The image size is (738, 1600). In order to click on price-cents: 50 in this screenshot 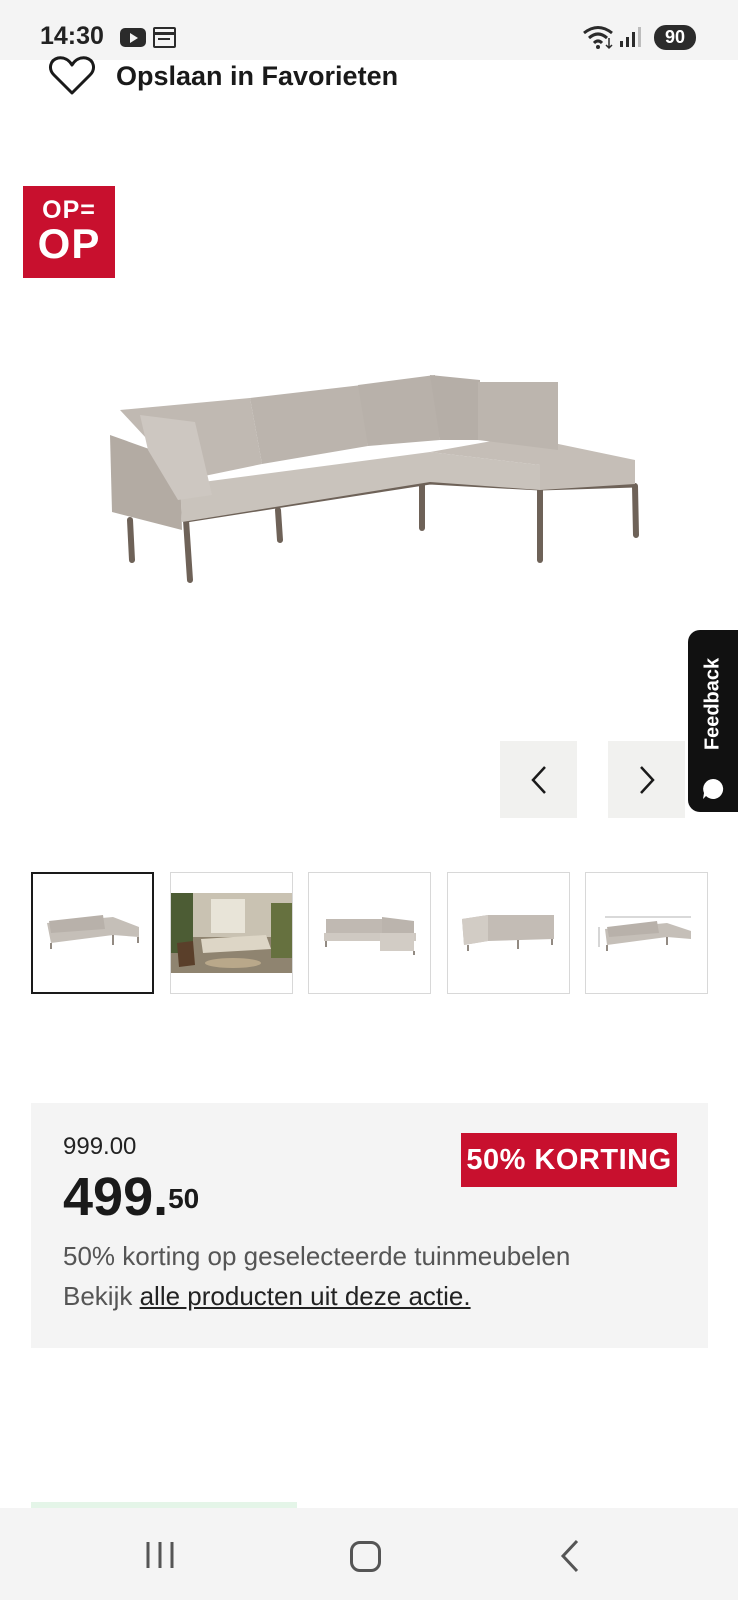, I will do `click(184, 1198)`.